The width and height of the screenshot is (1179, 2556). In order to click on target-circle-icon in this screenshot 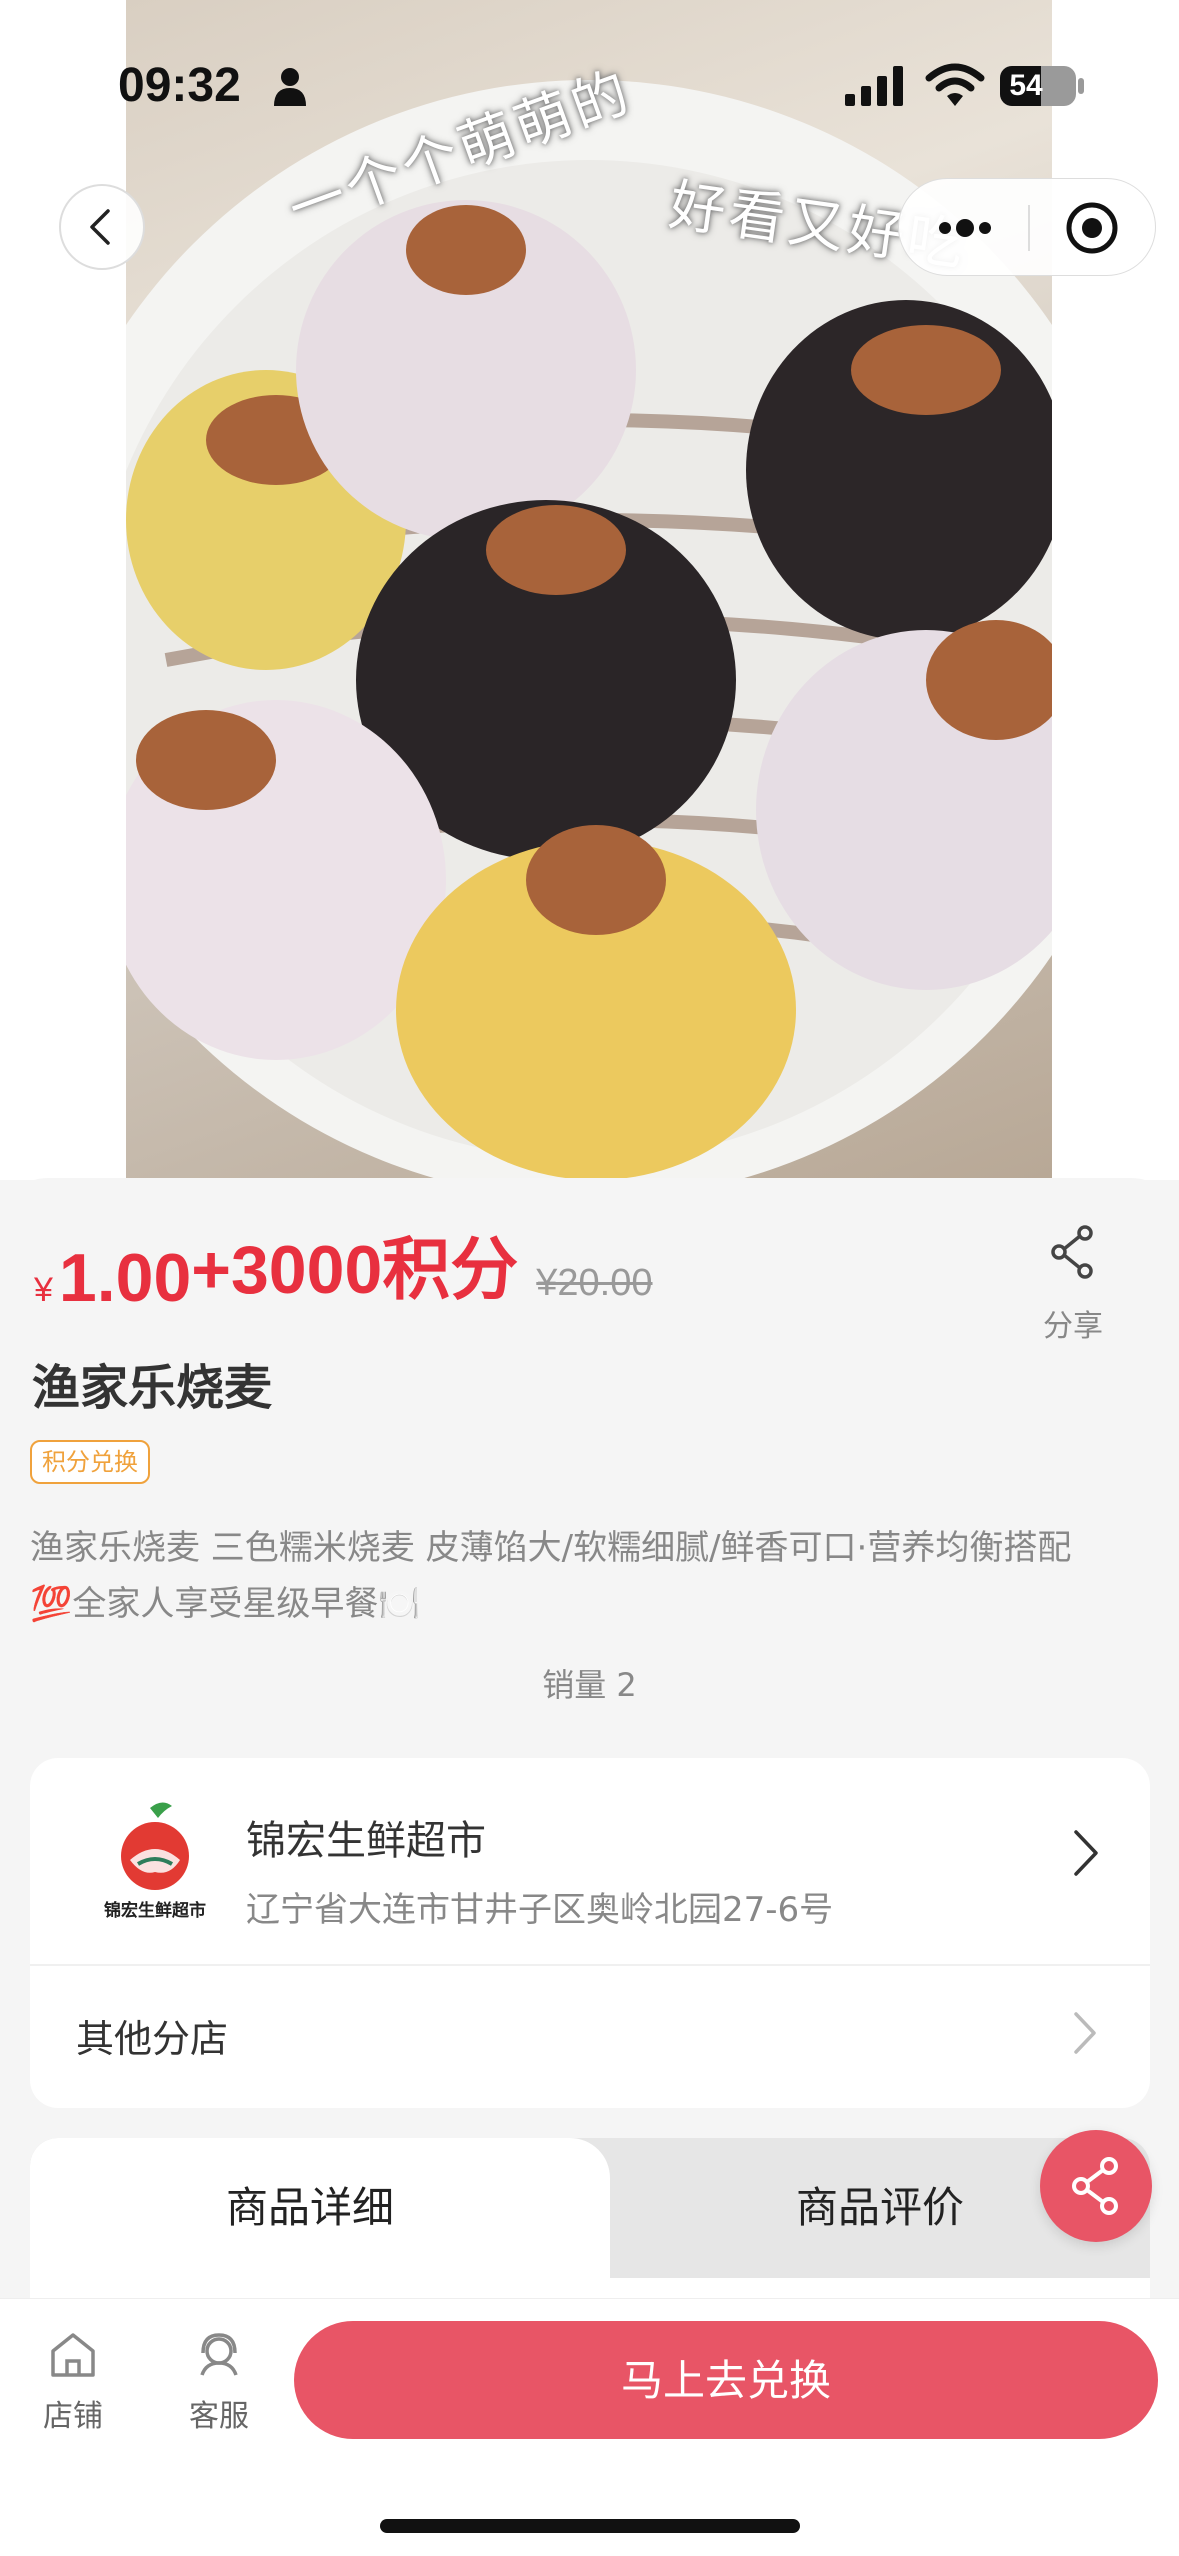, I will do `click(1092, 228)`.